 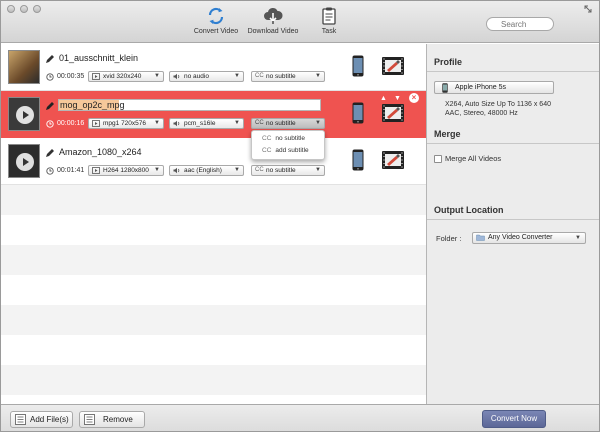 I want to click on file-name-input, so click(x=189, y=105).